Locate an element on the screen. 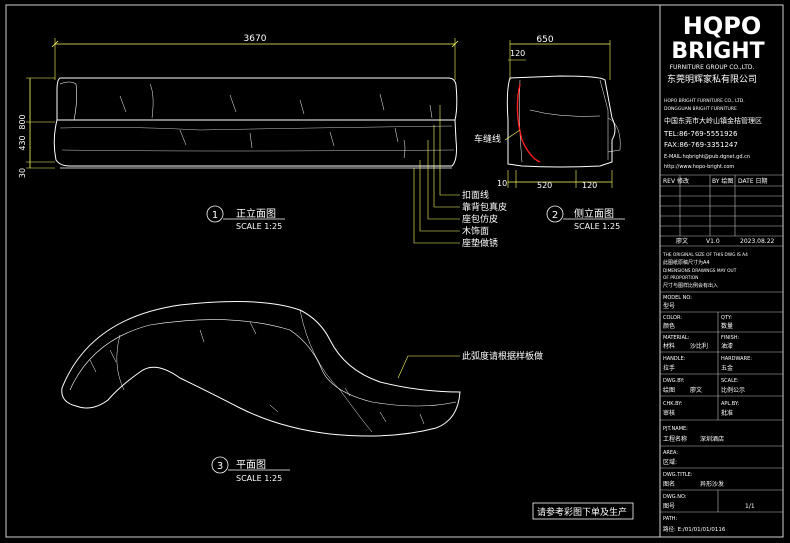 The width and height of the screenshot is (790, 543). model-label: MODEL NO: is located at coordinates (677, 298).